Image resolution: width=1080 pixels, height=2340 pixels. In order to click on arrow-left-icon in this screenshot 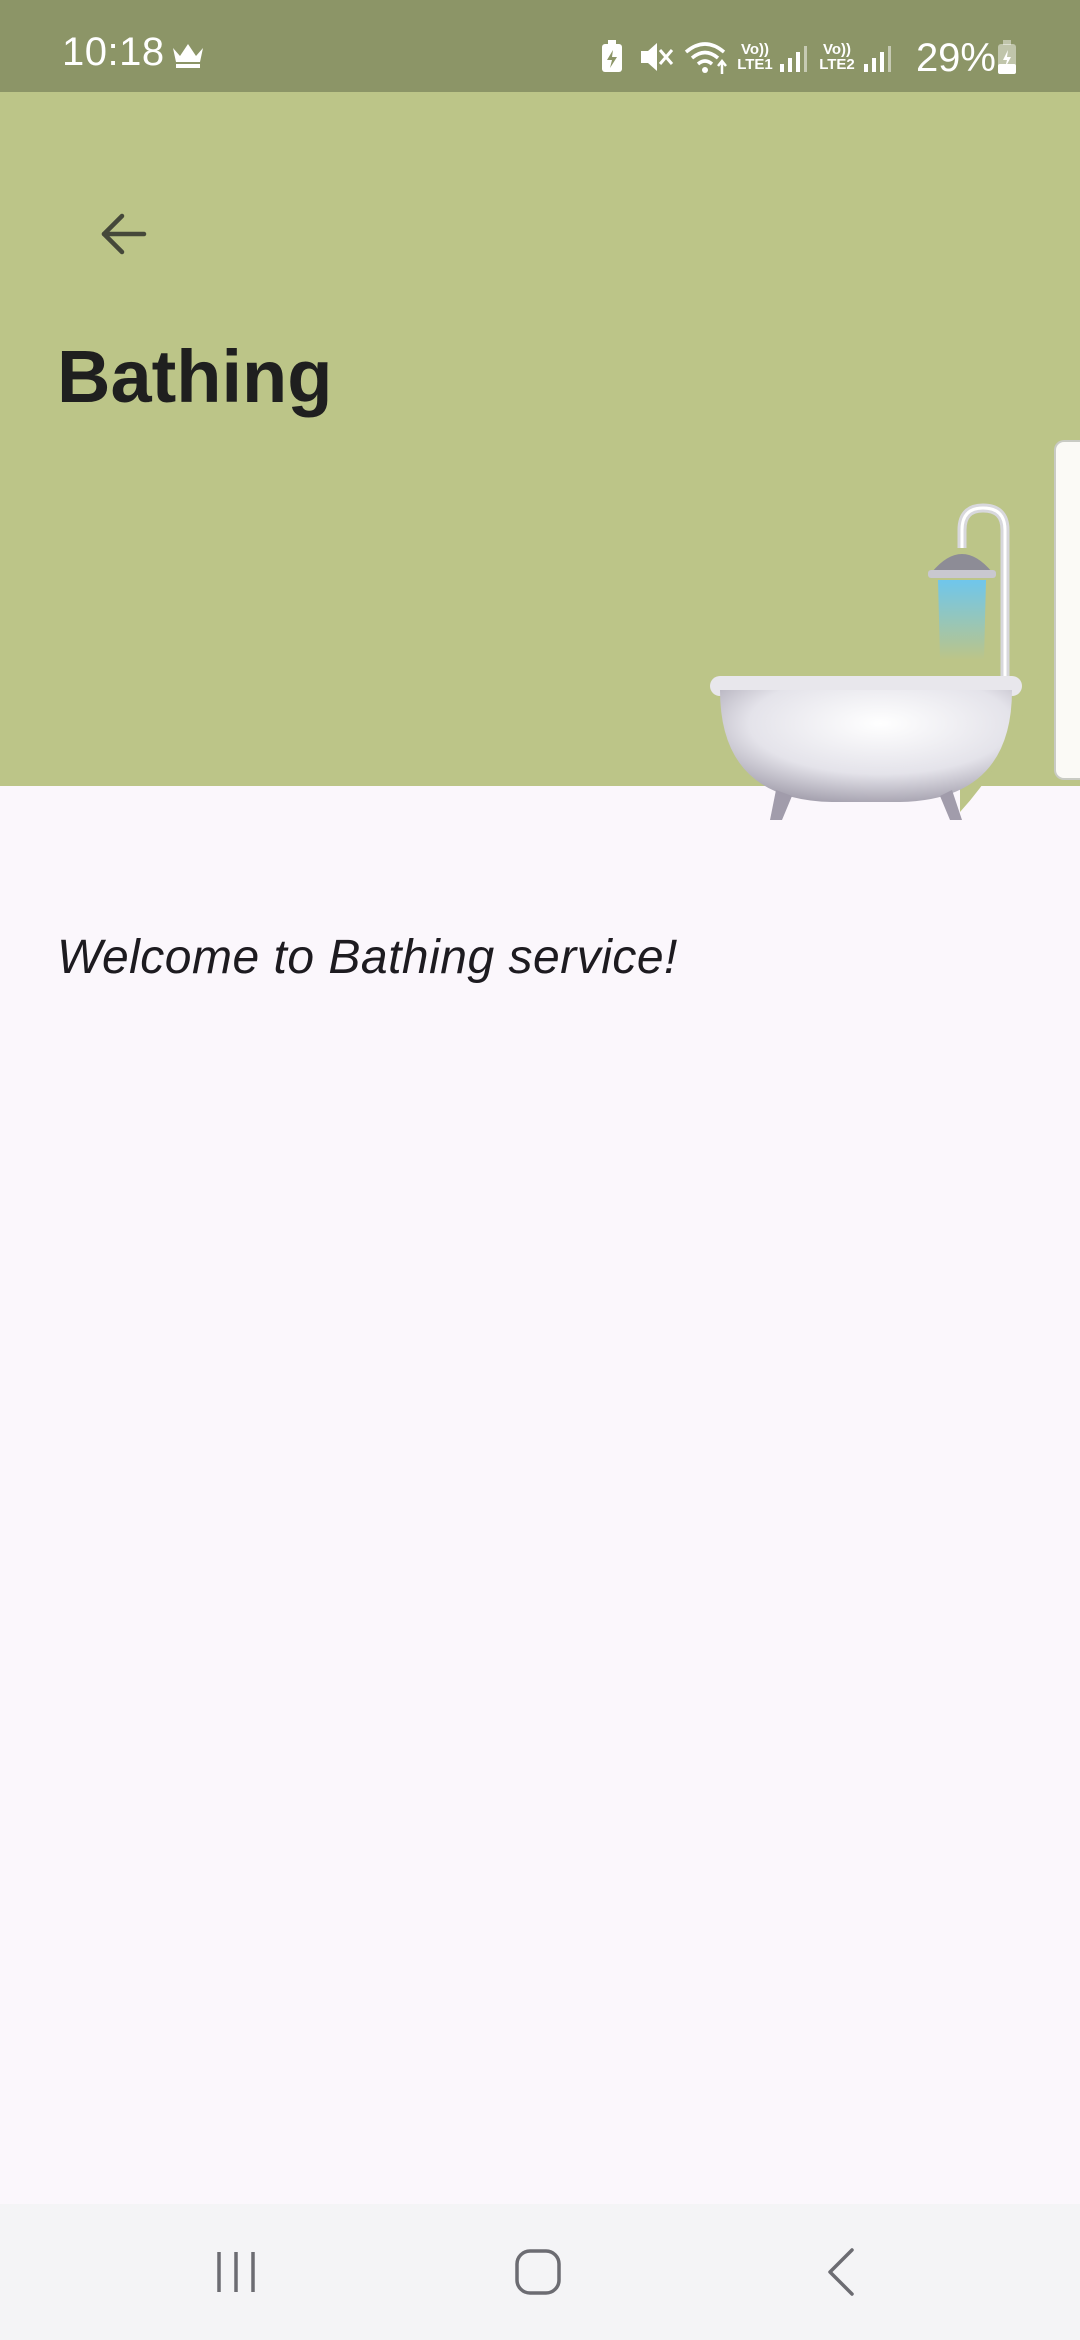, I will do `click(124, 234)`.